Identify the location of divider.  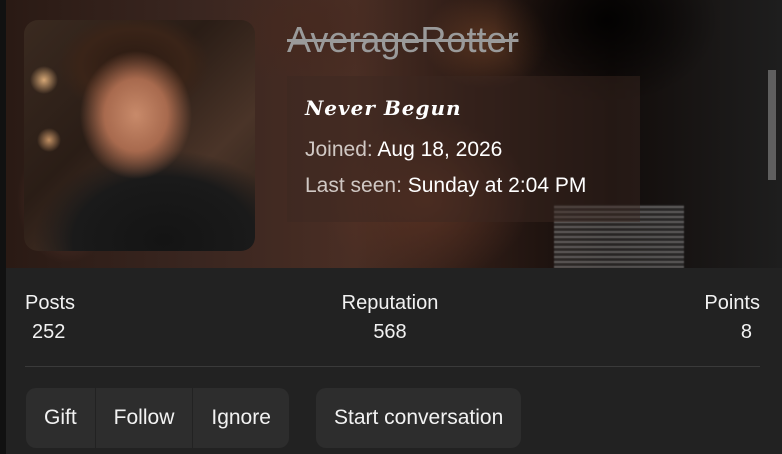
(392, 366).